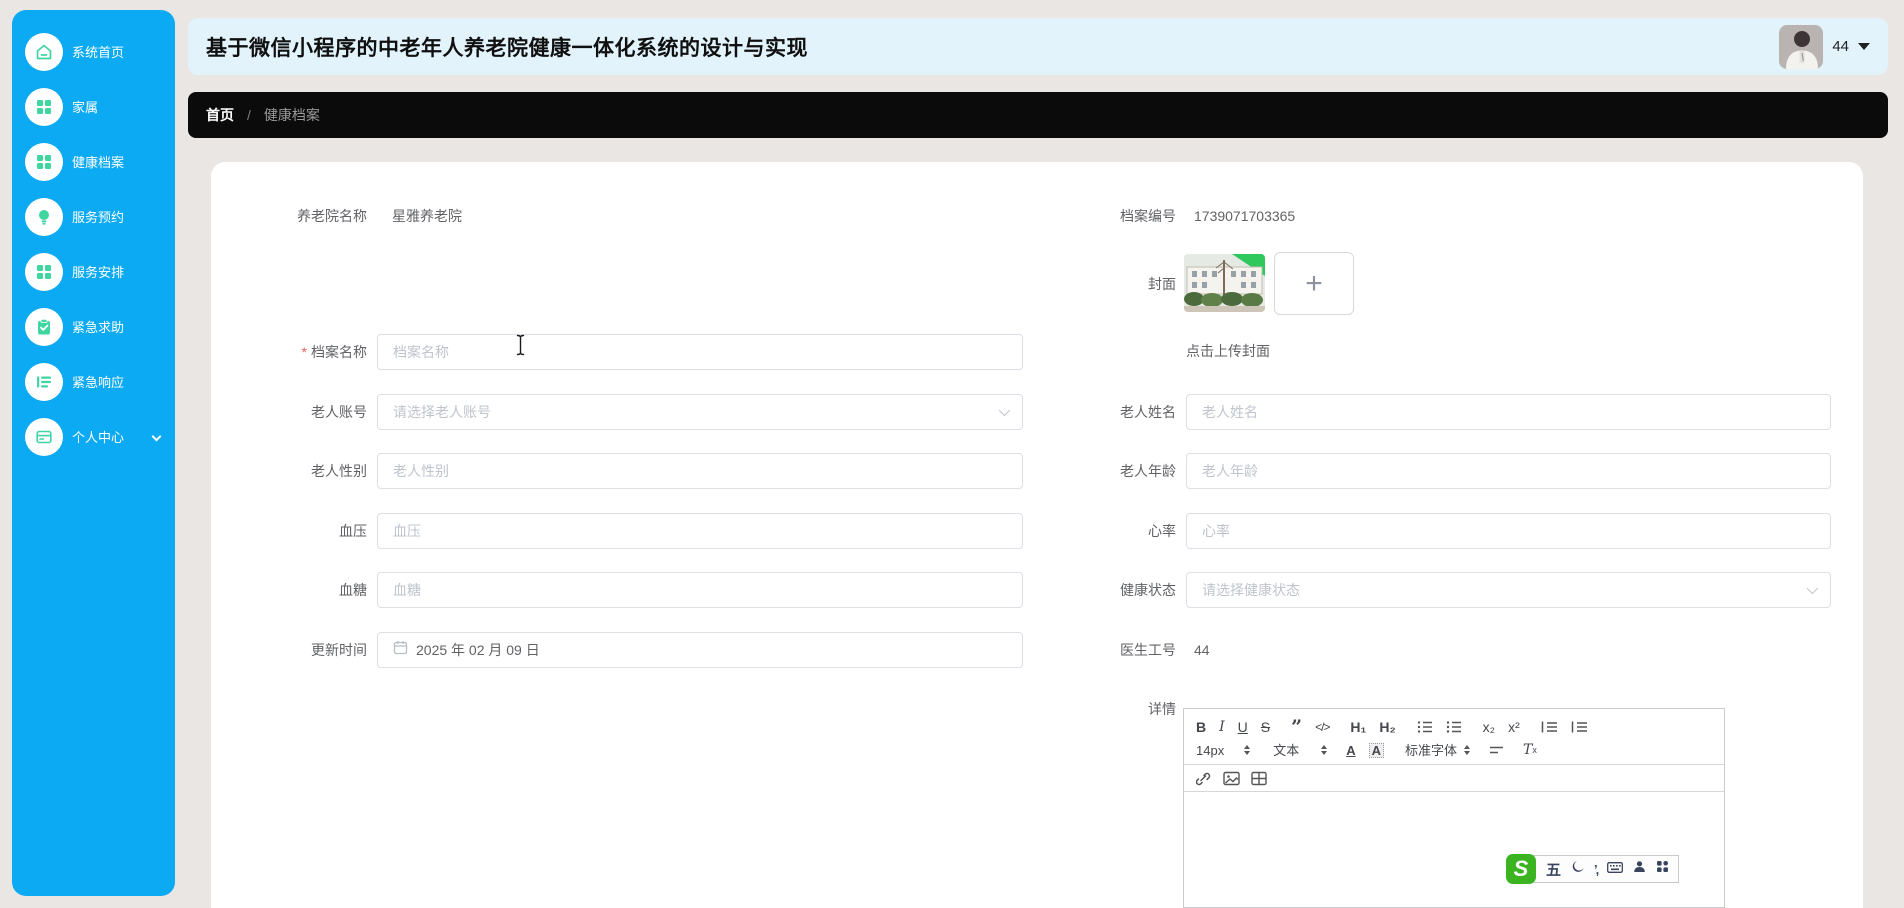 The height and width of the screenshot is (908, 1904). What do you see at coordinates (1148, 650) in the screenshot?
I see `field-label-doctor-no: 医生工号` at bounding box center [1148, 650].